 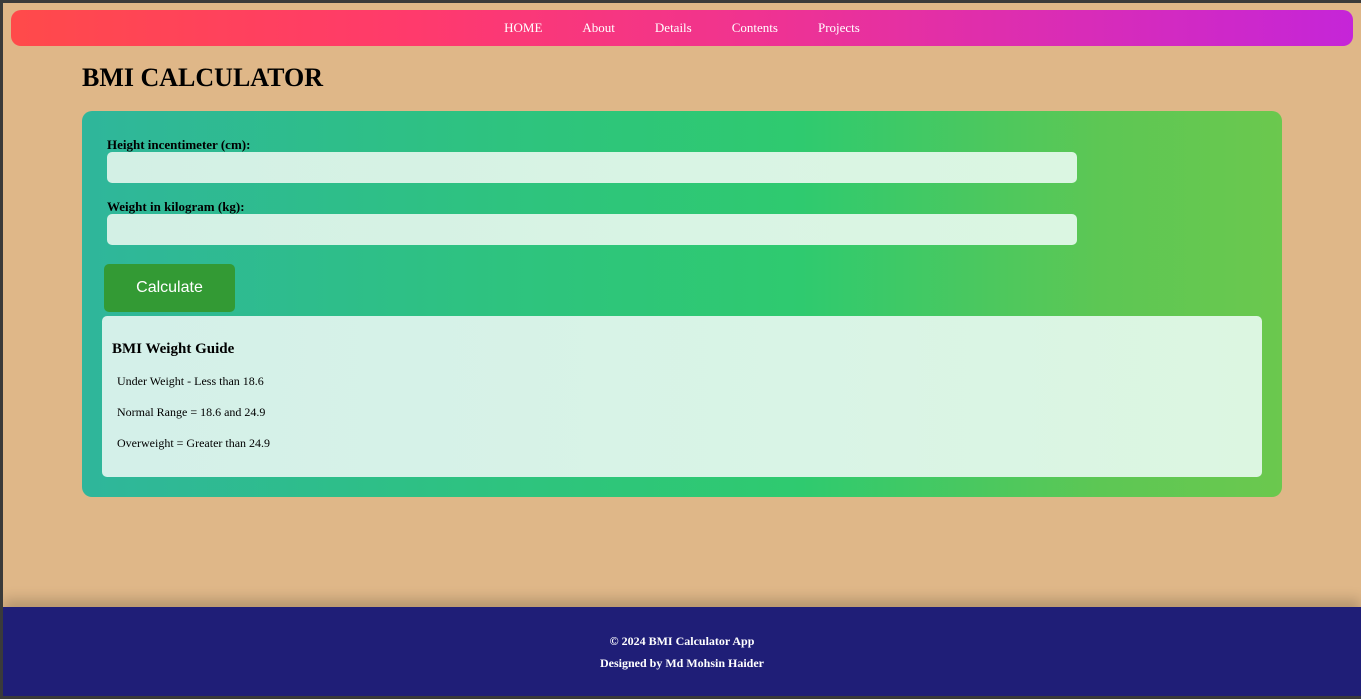 What do you see at coordinates (176, 206) in the screenshot?
I see `weight-label: Weight in kilogram (kg):` at bounding box center [176, 206].